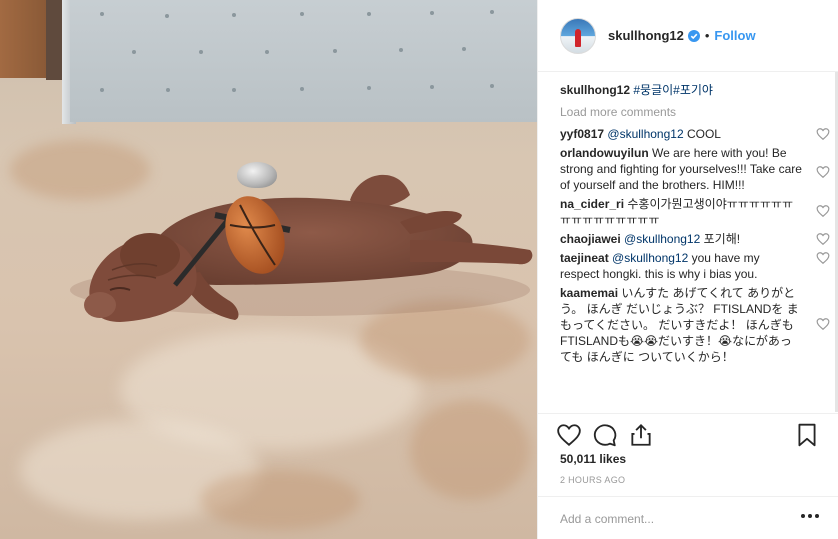 The height and width of the screenshot is (539, 838). I want to click on caption-username: skullhong12, so click(595, 90).